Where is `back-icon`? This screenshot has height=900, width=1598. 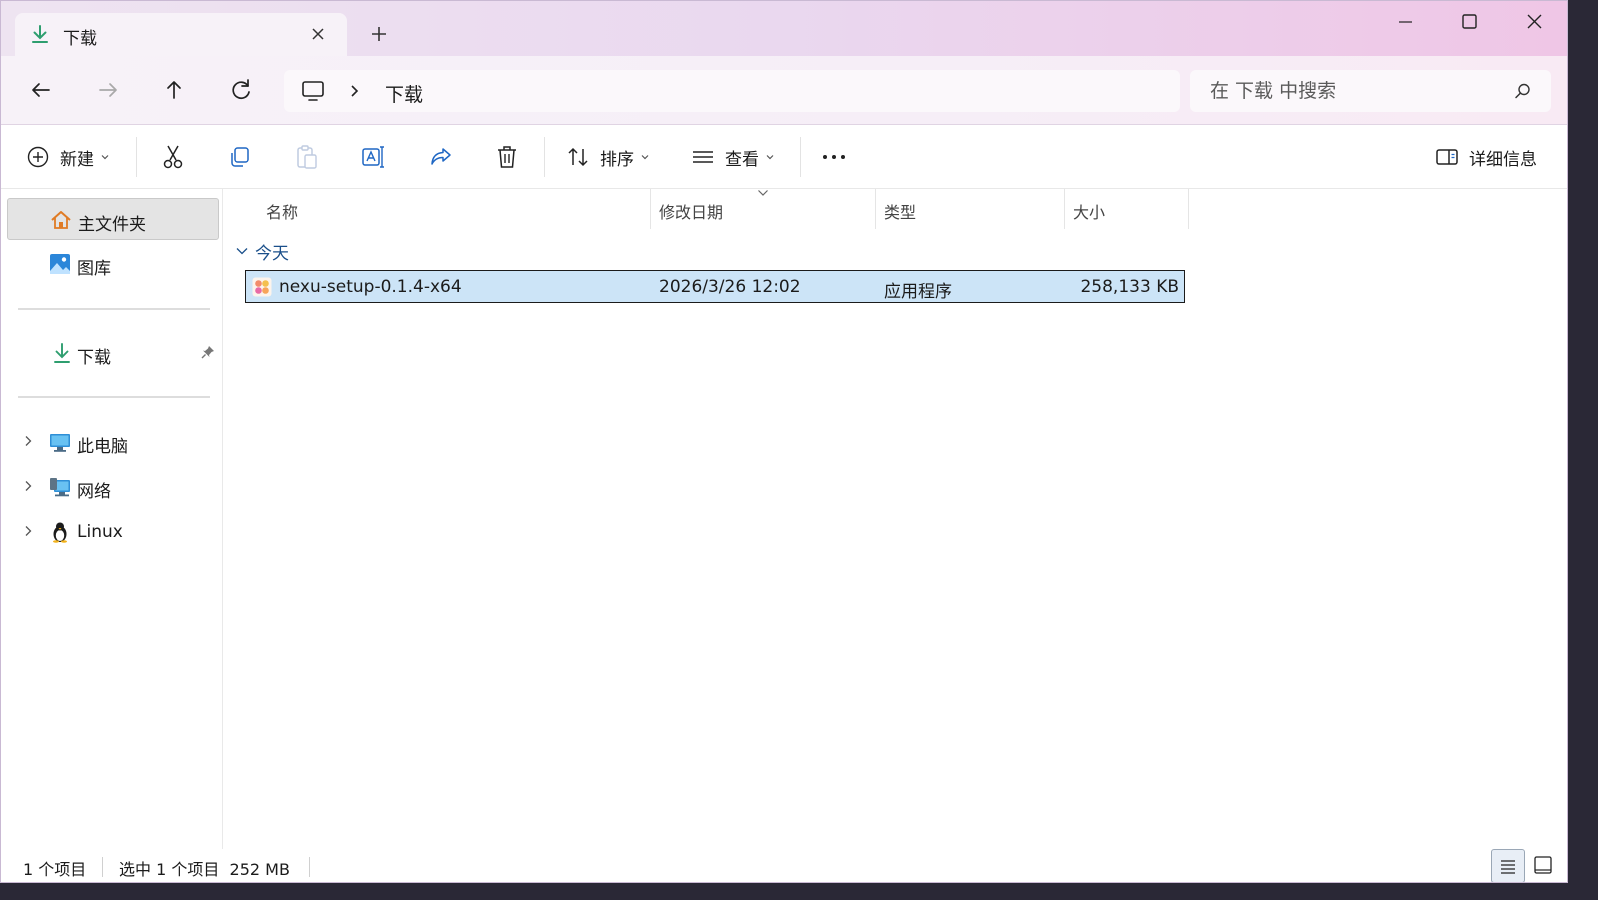
back-icon is located at coordinates (41, 90).